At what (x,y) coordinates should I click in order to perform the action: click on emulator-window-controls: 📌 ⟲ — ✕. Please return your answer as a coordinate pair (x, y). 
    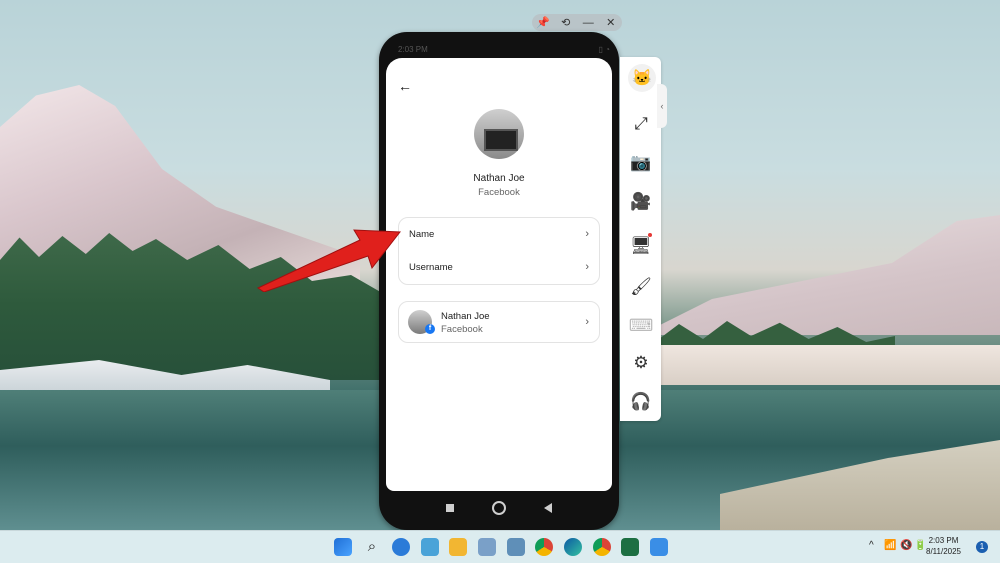
    Looking at the image, I should click on (577, 22).